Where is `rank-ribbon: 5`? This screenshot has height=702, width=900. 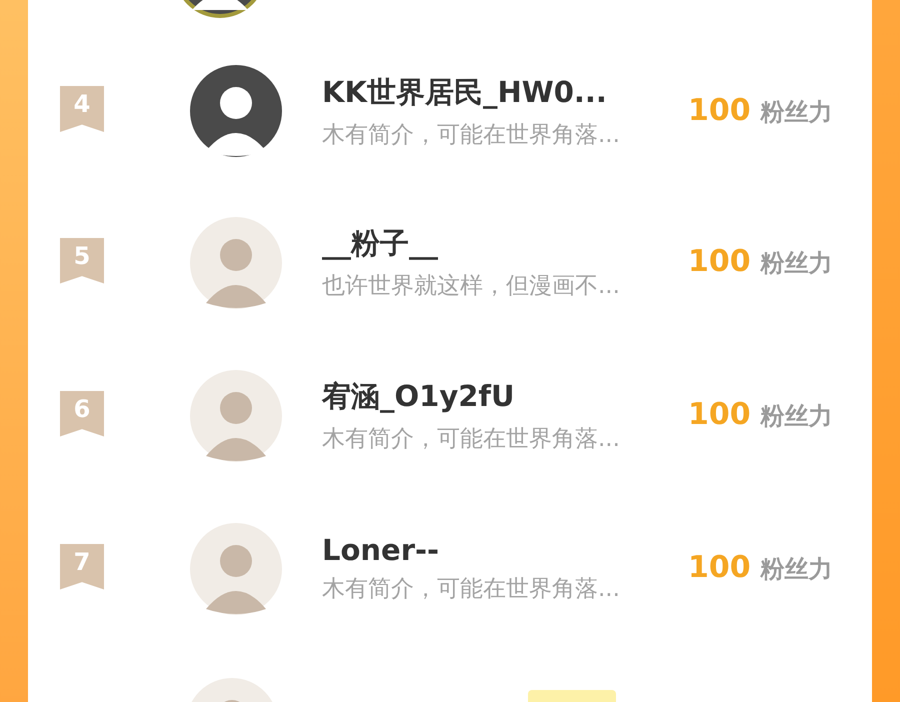
rank-ribbon: 5 is located at coordinates (82, 261).